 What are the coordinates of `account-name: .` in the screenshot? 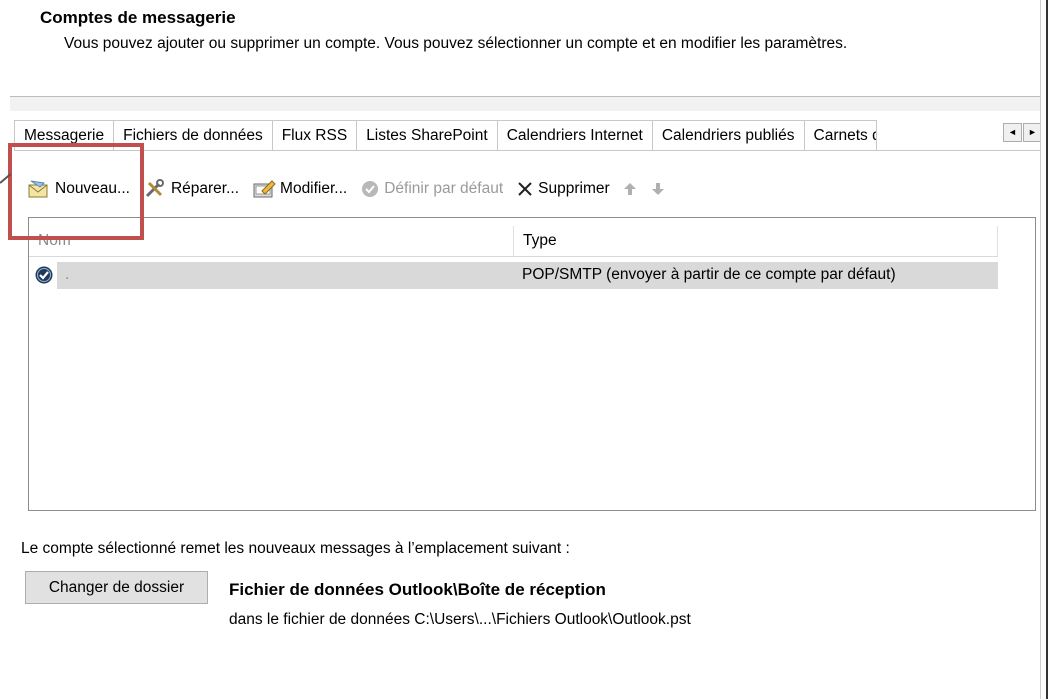 It's located at (67, 274).